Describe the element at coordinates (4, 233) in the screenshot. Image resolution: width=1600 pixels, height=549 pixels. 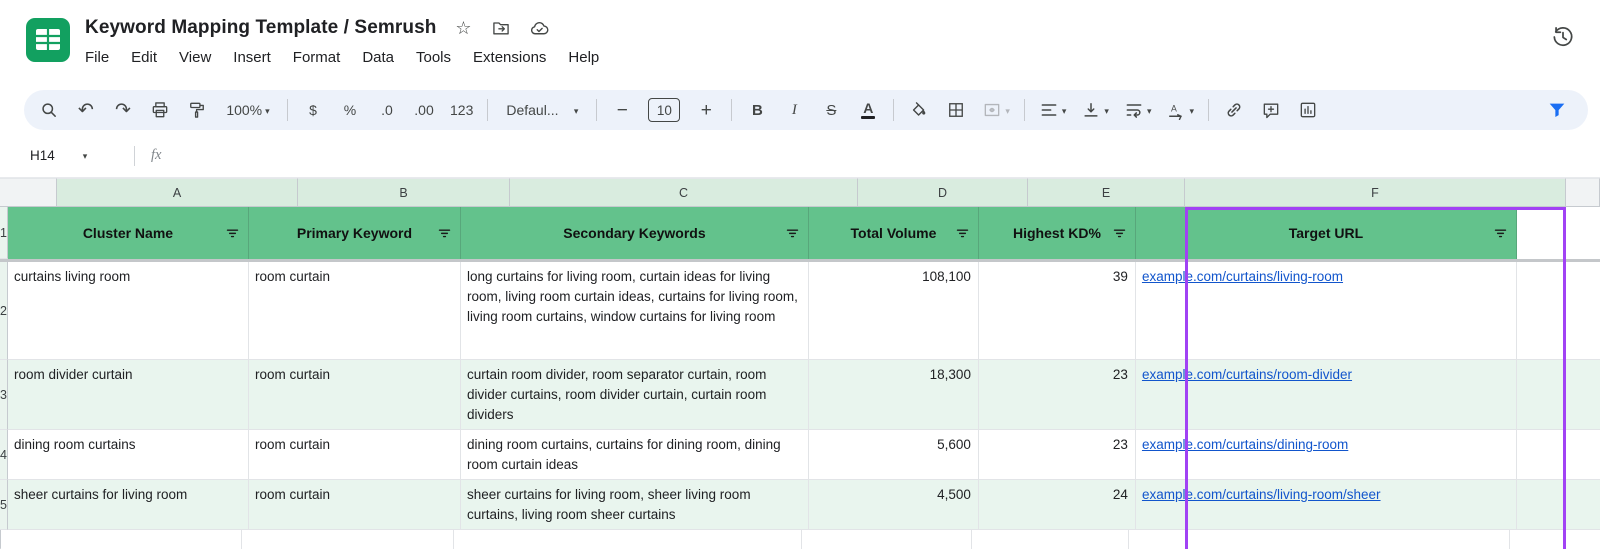
I see `row-number-1: 1` at that location.